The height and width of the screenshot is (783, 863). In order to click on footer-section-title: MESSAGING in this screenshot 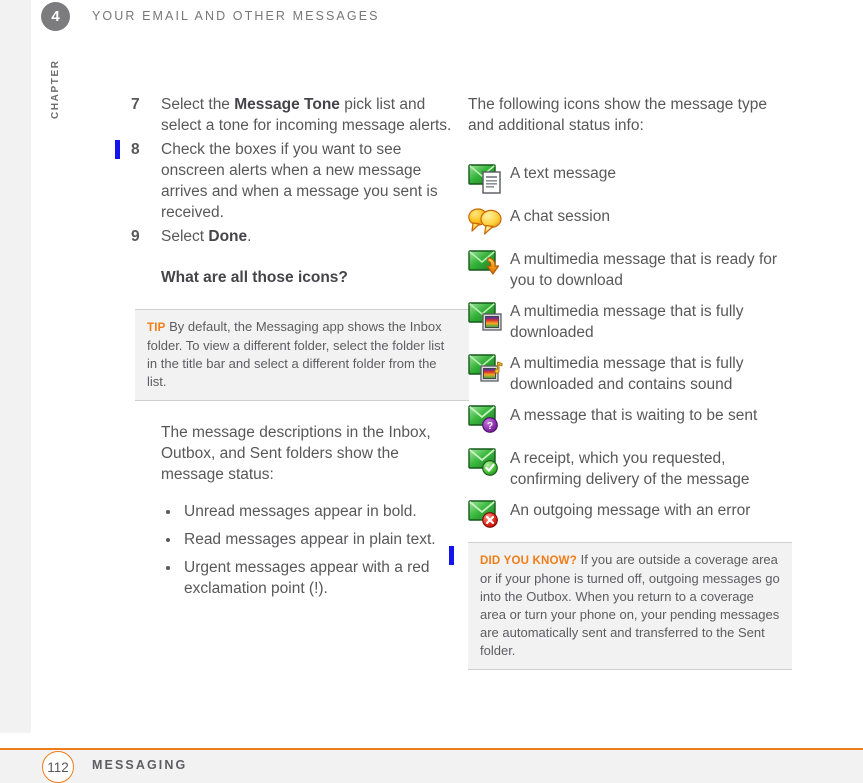, I will do `click(140, 765)`.